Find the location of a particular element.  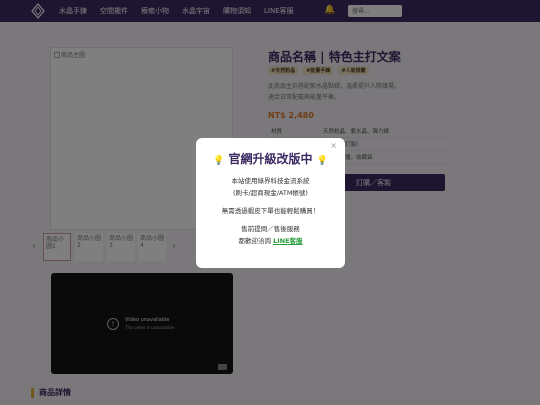

modal-line: 都歡迎洽詢 LINE客服 is located at coordinates (270, 241).